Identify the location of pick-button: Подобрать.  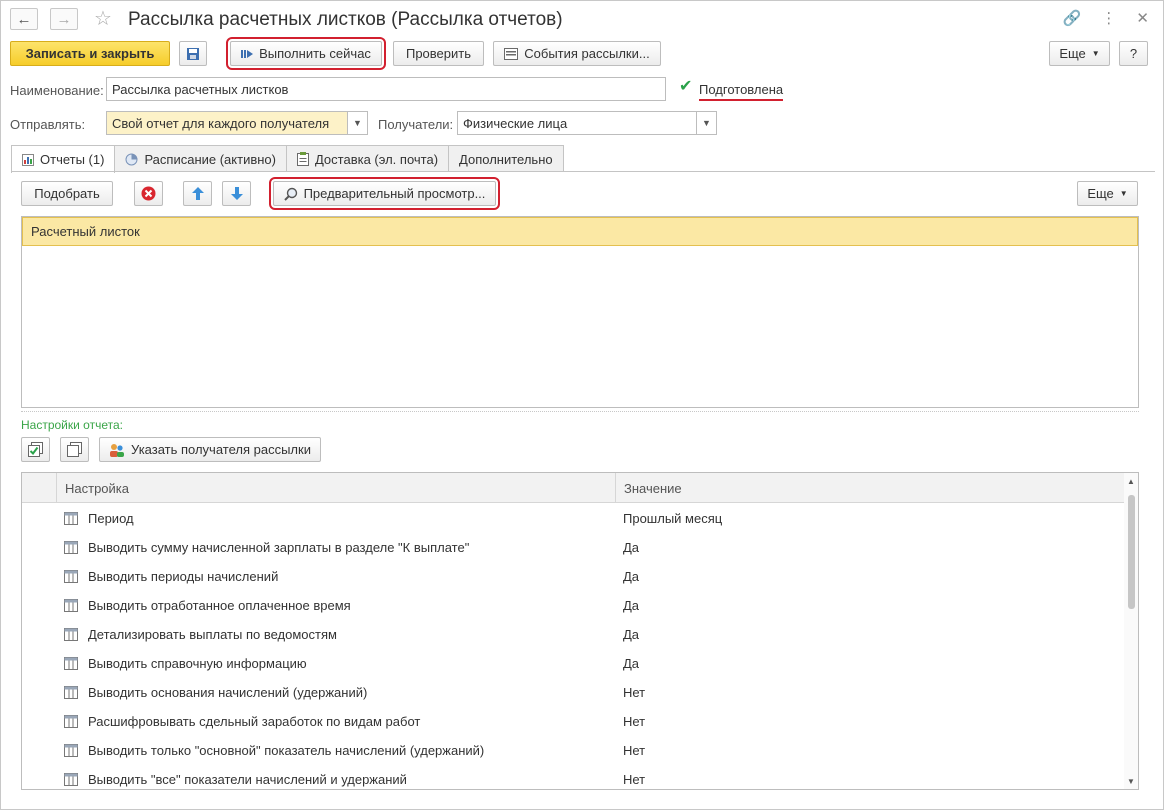
(67, 193).